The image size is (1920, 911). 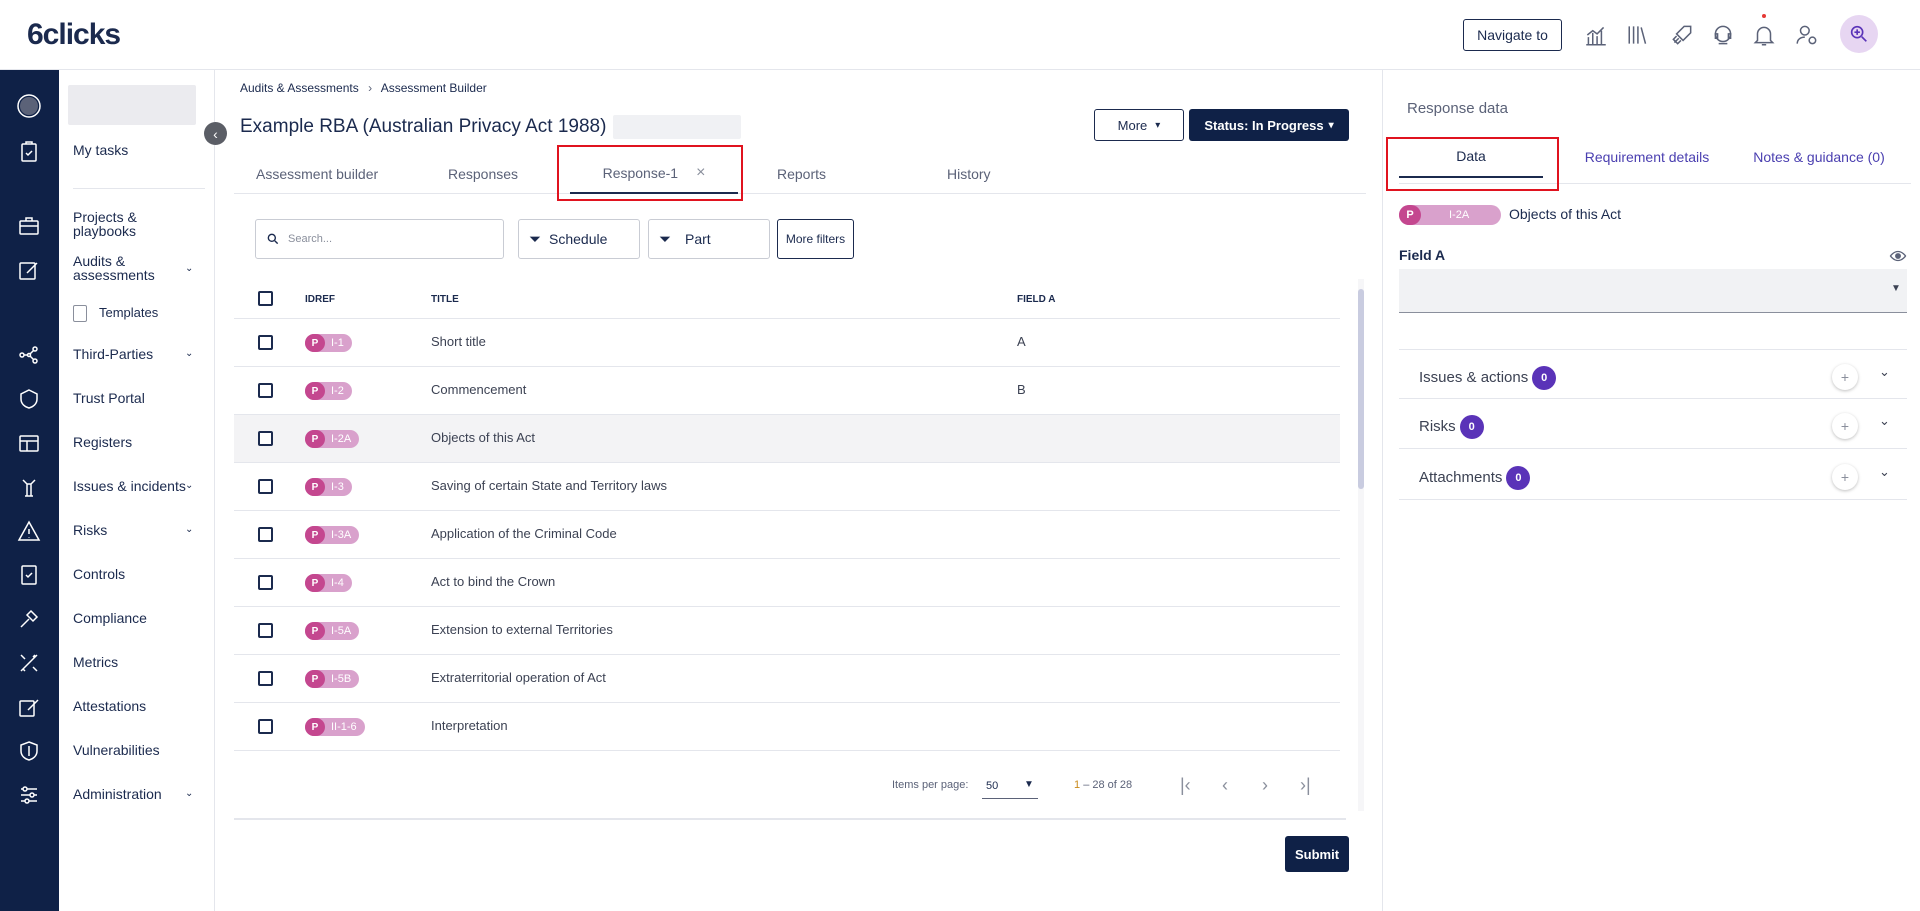 I want to click on sidebar-item-audits: Audits & assessments ⌄, so click(x=138, y=268).